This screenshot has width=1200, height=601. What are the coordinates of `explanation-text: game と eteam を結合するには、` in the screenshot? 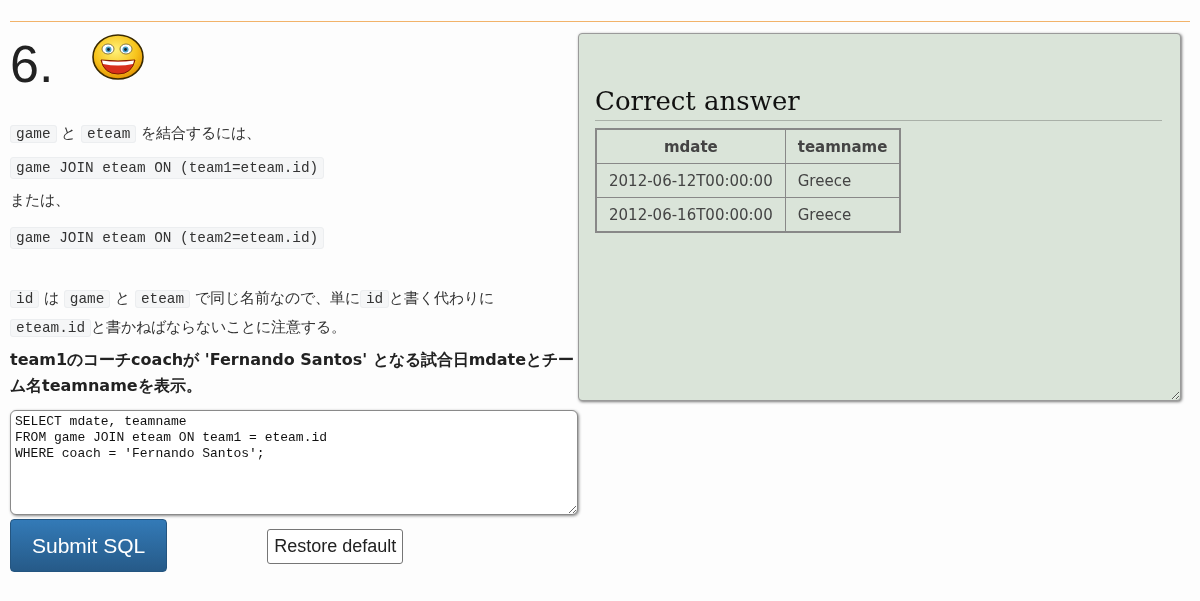 It's located at (294, 133).